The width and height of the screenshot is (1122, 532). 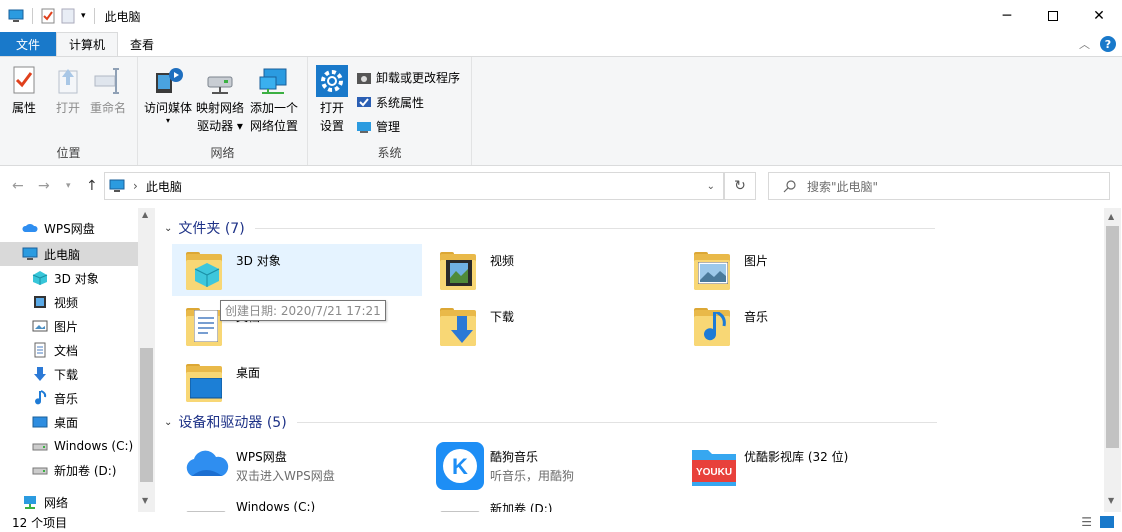 I want to click on nav-item: 图片, so click(x=69, y=326).